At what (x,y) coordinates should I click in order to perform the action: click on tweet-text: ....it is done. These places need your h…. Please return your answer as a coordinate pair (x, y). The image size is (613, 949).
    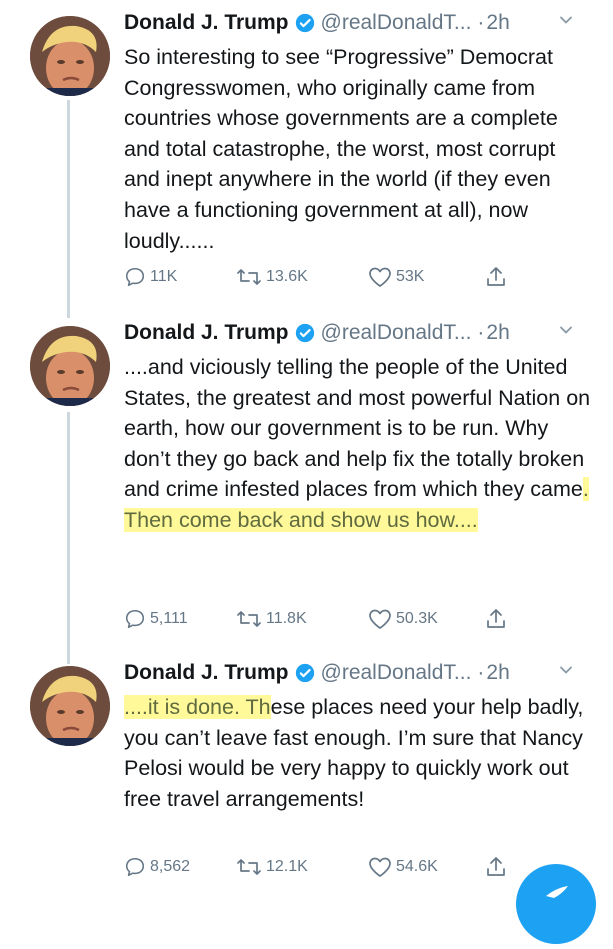
    Looking at the image, I should click on (359, 753).